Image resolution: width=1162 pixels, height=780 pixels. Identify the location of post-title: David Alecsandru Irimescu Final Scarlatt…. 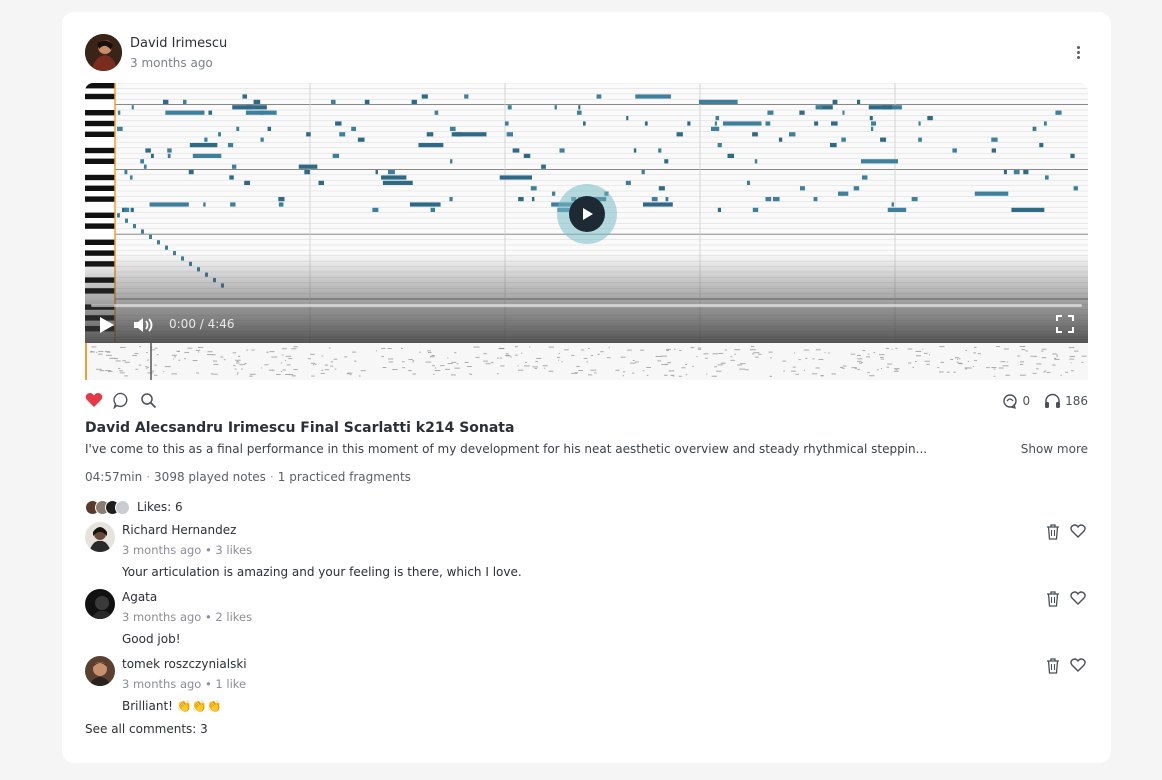
(300, 428).